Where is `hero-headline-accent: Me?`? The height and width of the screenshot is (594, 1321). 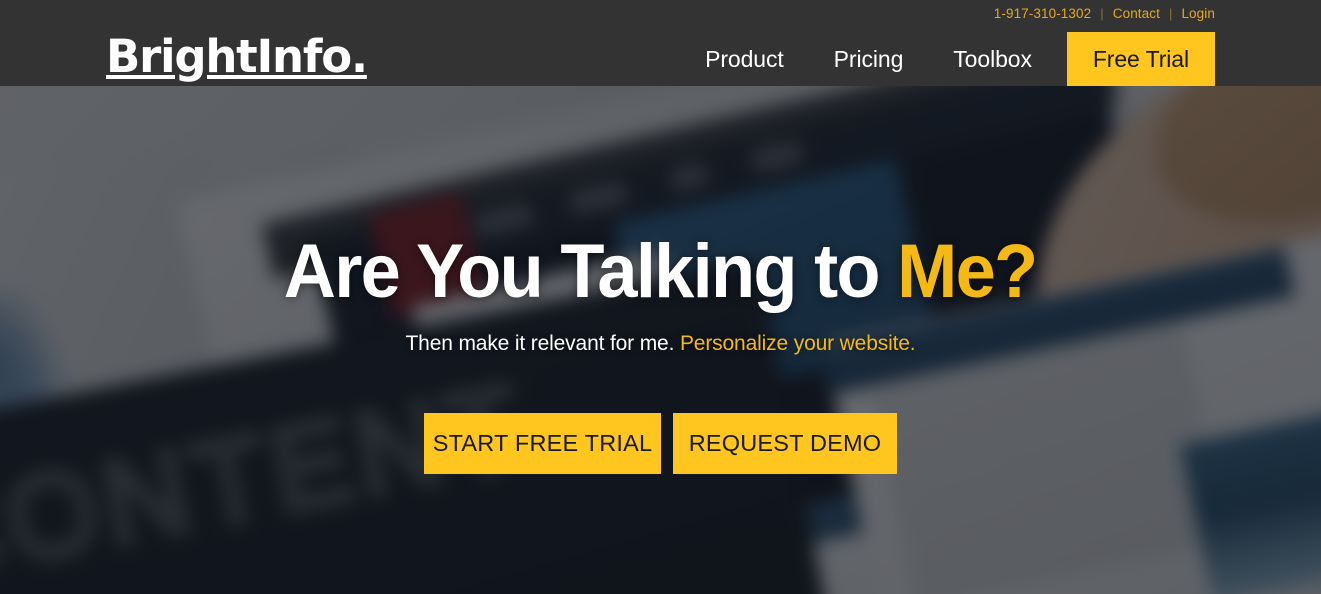
hero-headline-accent: Me? is located at coordinates (968, 271).